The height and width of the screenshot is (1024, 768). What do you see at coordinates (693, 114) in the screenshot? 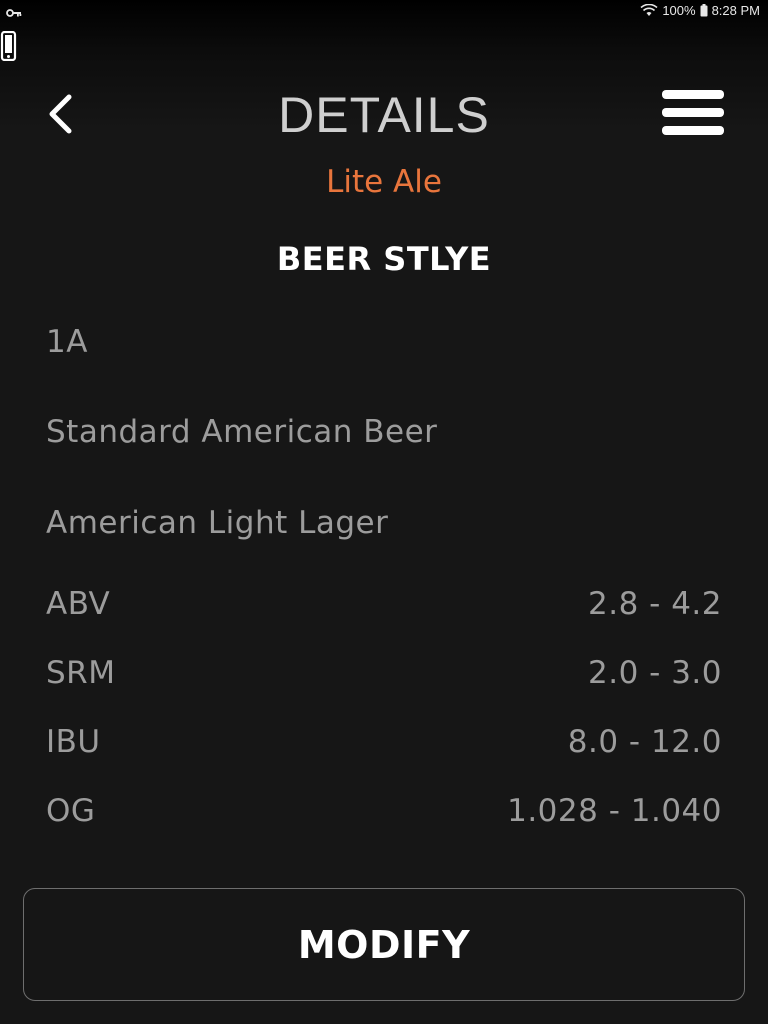
I see `hamburger-menu-icon` at bounding box center [693, 114].